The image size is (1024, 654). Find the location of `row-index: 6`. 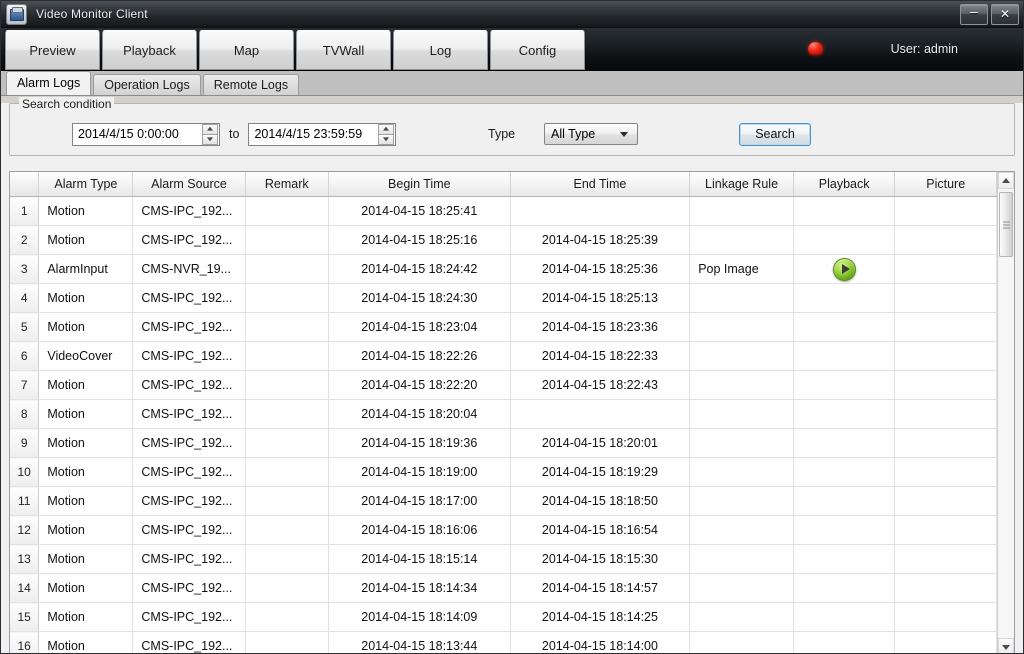

row-index: 6 is located at coordinates (25, 356).